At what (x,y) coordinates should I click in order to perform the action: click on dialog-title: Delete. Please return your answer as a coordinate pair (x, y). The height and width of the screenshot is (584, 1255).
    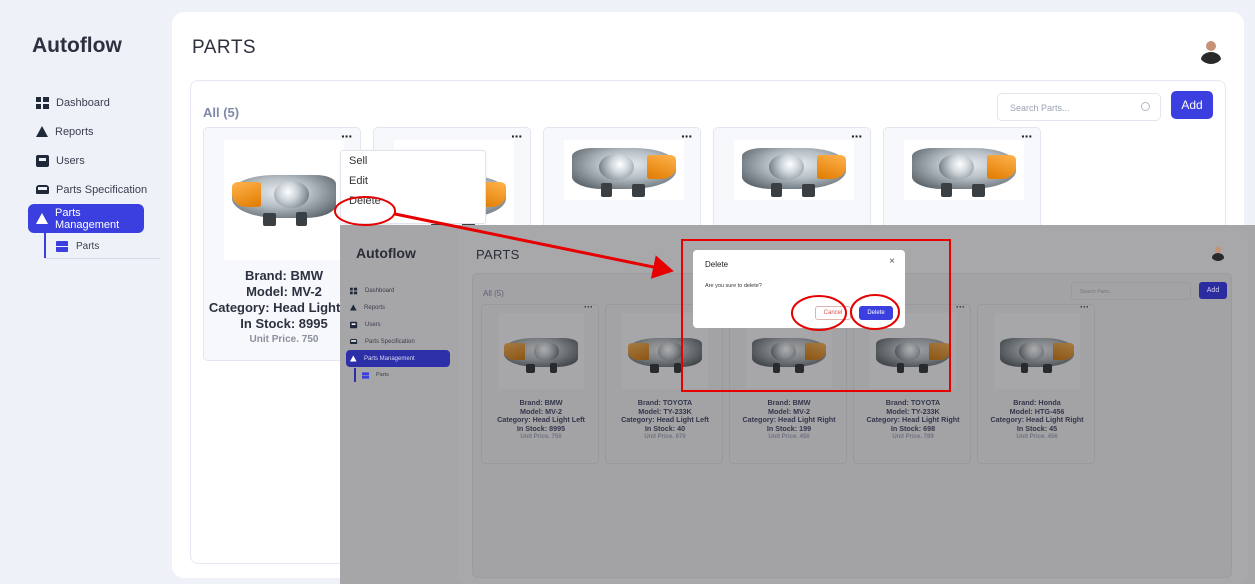
    Looking at the image, I should click on (717, 264).